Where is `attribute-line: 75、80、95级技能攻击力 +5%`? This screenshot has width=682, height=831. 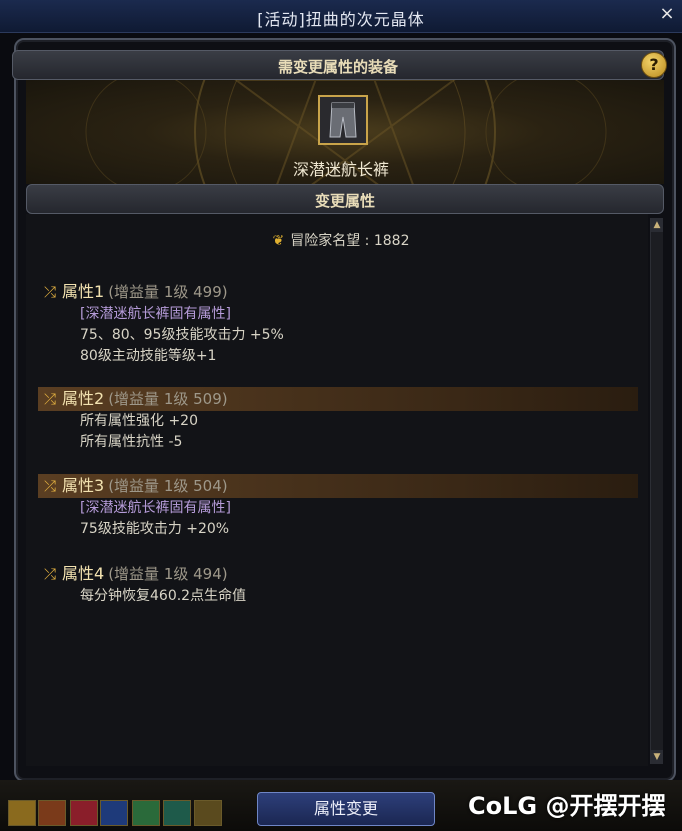 attribute-line: 75、80、95级技能攻击力 +5% is located at coordinates (182, 335).